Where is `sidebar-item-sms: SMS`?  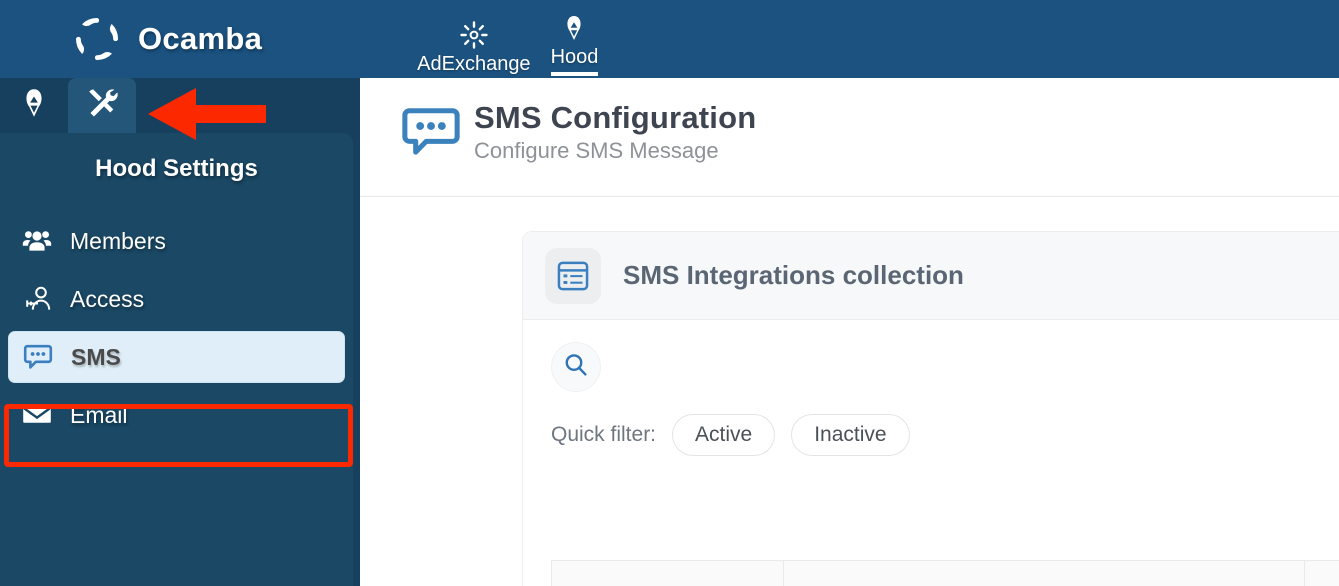
sidebar-item-sms: SMS is located at coordinates (176, 357).